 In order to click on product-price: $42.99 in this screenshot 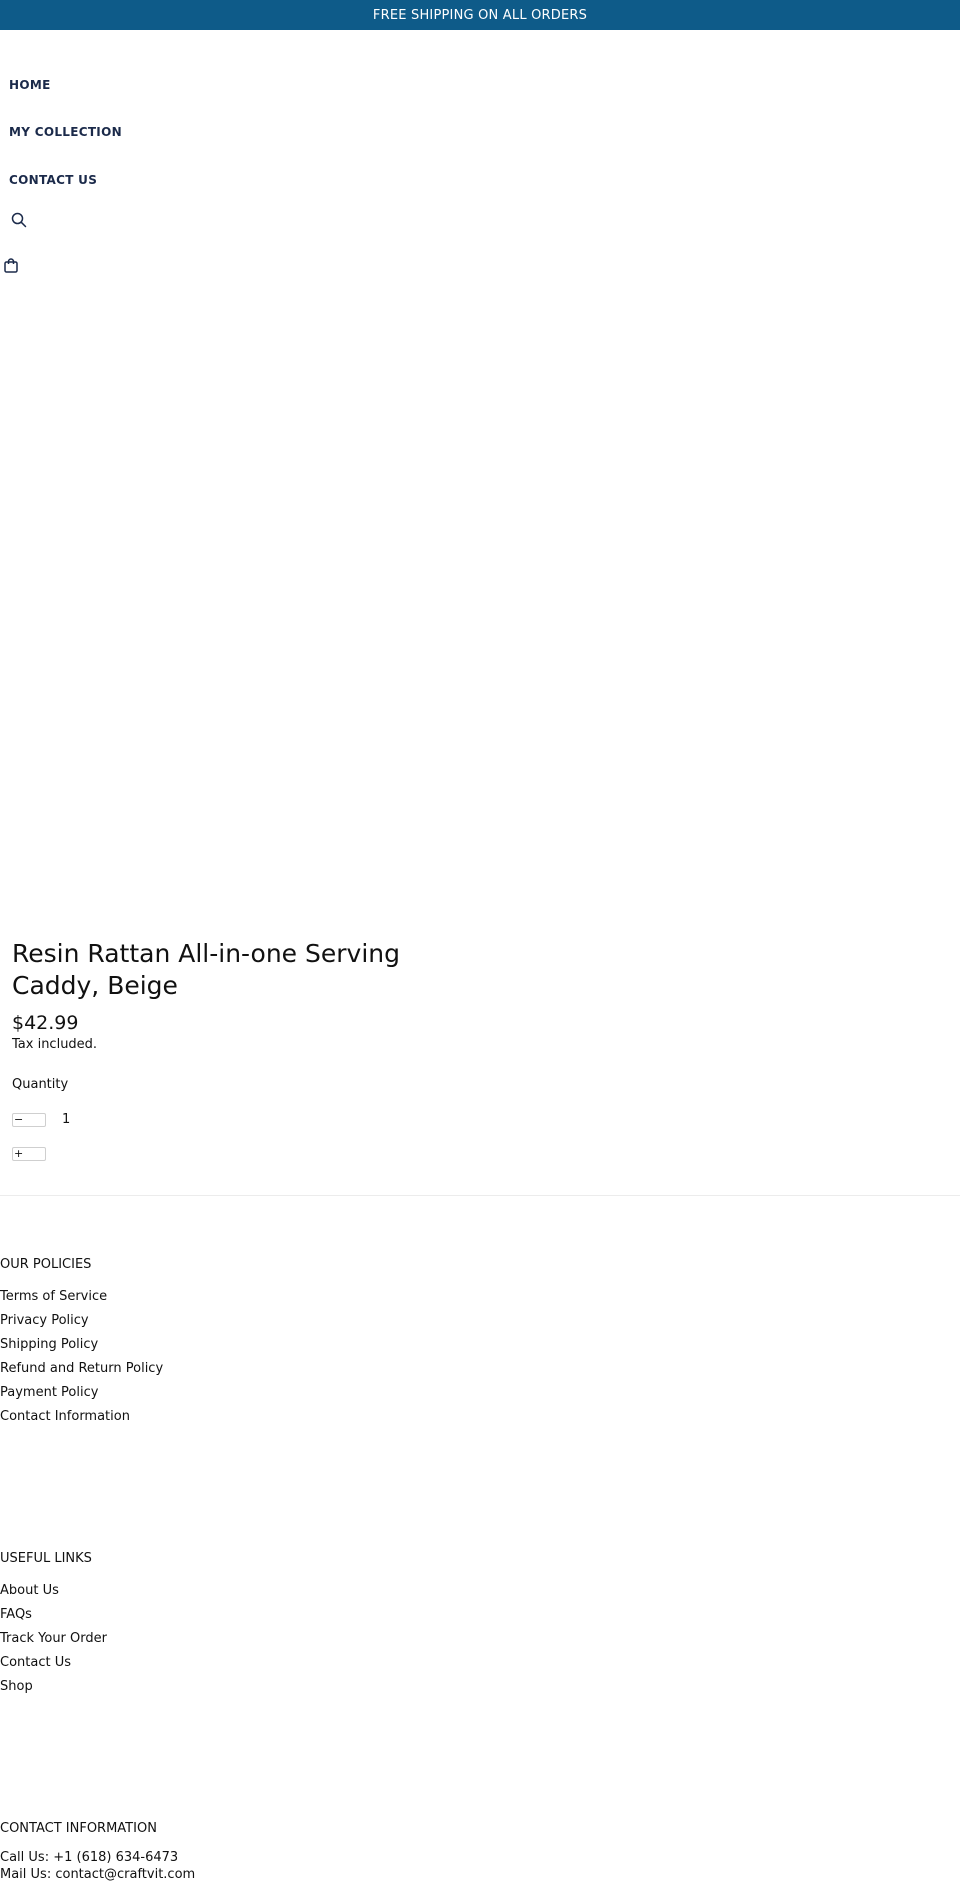, I will do `click(45, 1023)`.